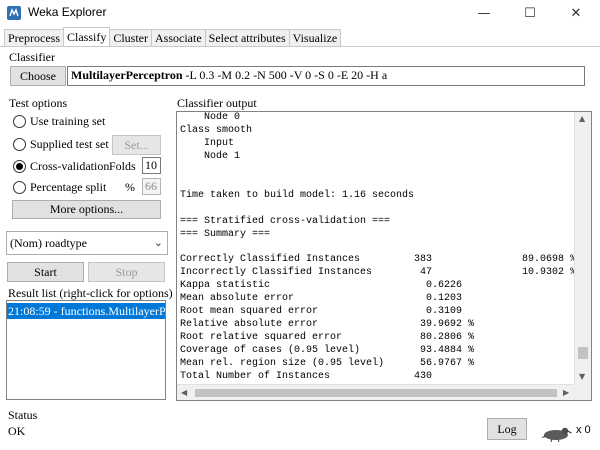 The image size is (600, 450). I want to click on classifier-section-label: Classifier, so click(32, 57).